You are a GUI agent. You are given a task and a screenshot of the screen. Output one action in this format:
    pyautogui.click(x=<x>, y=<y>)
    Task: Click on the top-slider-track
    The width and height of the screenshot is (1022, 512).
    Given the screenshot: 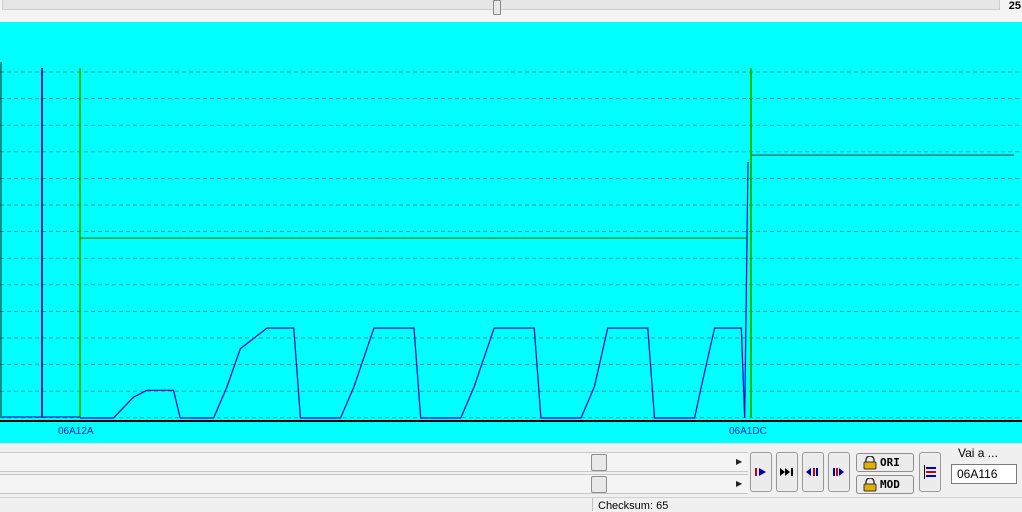 What is the action you would take?
    pyautogui.click(x=501, y=5)
    